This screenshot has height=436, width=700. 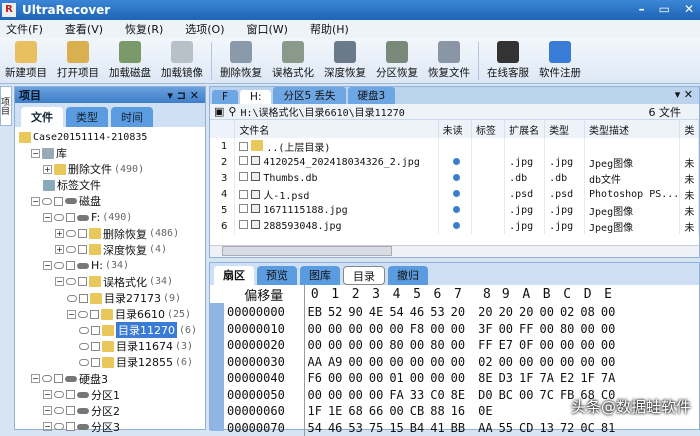 What do you see at coordinates (526, 329) in the screenshot?
I see `hex-byte: FF` at bounding box center [526, 329].